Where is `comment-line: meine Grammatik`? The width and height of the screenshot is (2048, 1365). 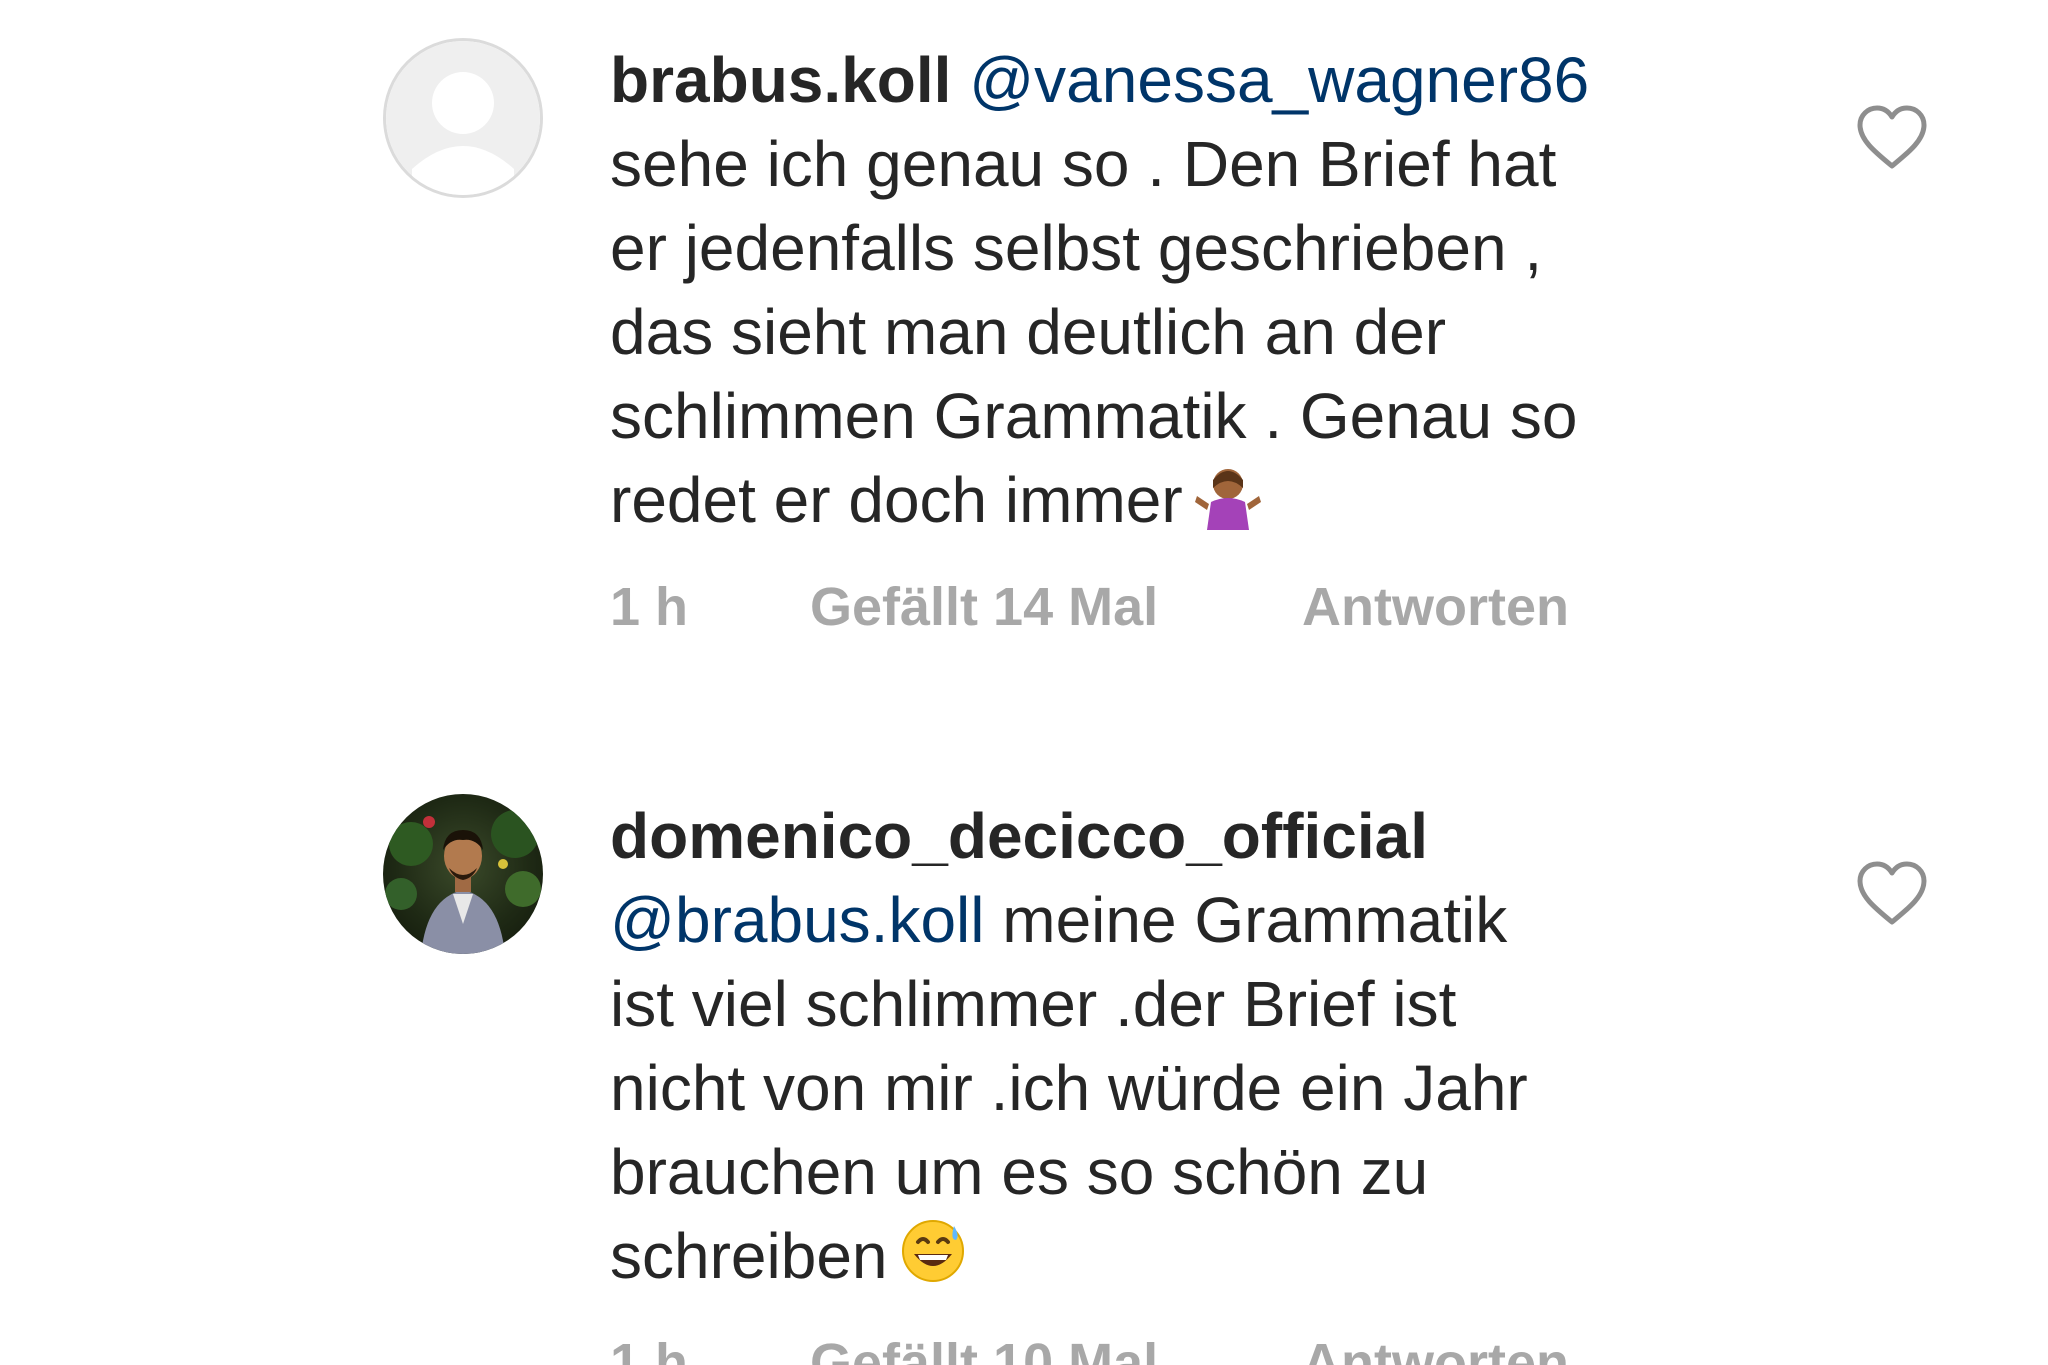 comment-line: meine Grammatik is located at coordinates (1246, 920).